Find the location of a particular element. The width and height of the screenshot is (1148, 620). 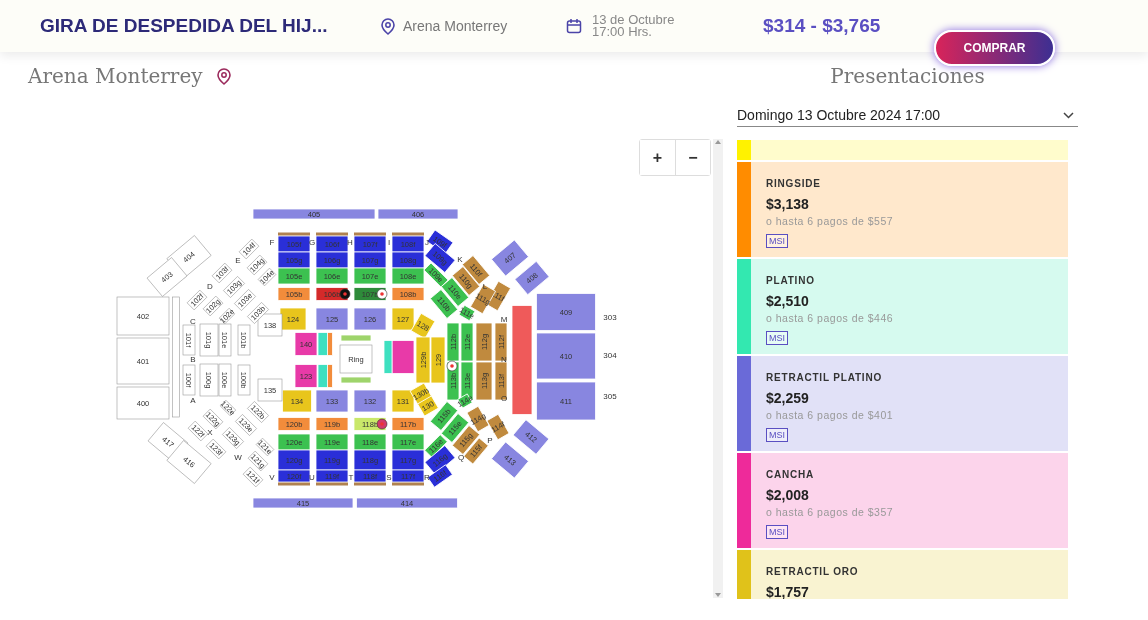

event-date: 13 de Octubre is located at coordinates (633, 20).